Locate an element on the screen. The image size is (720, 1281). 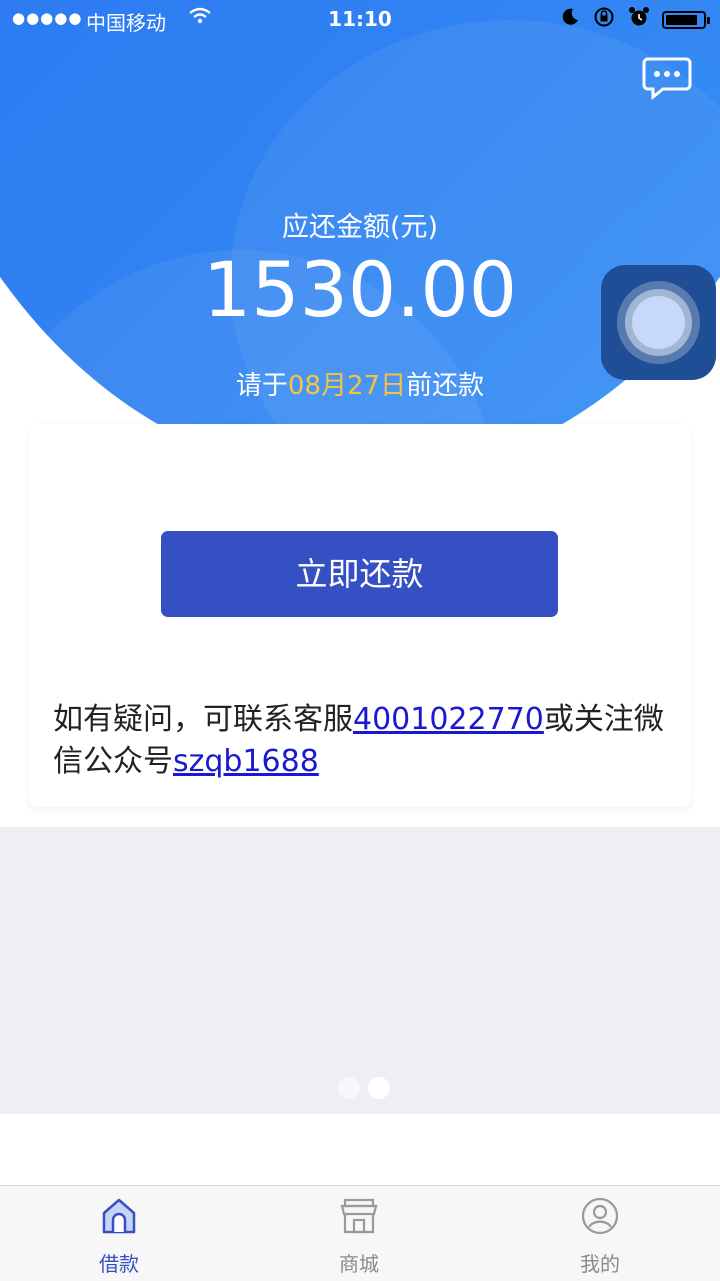
tab-label: 商城 is located at coordinates (359, 1264).